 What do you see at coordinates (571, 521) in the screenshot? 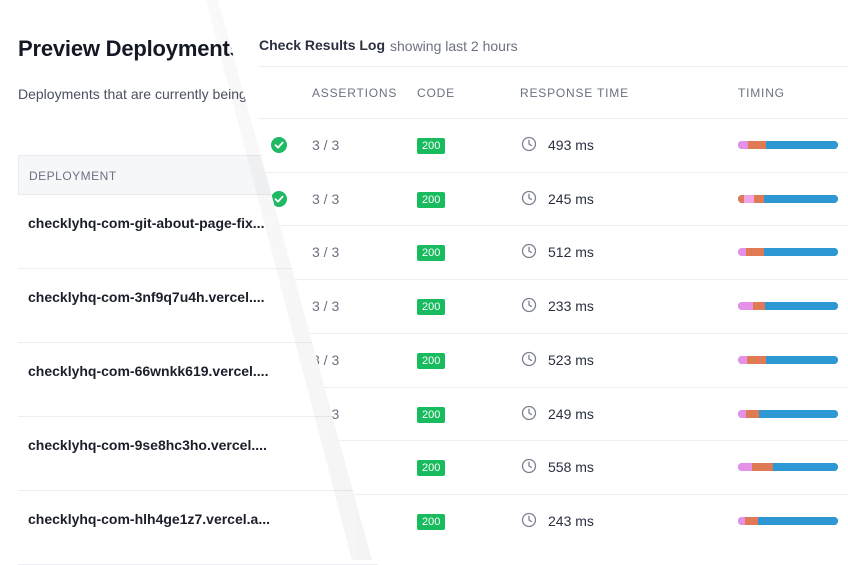
I see `response-time-value: 243 ms` at bounding box center [571, 521].